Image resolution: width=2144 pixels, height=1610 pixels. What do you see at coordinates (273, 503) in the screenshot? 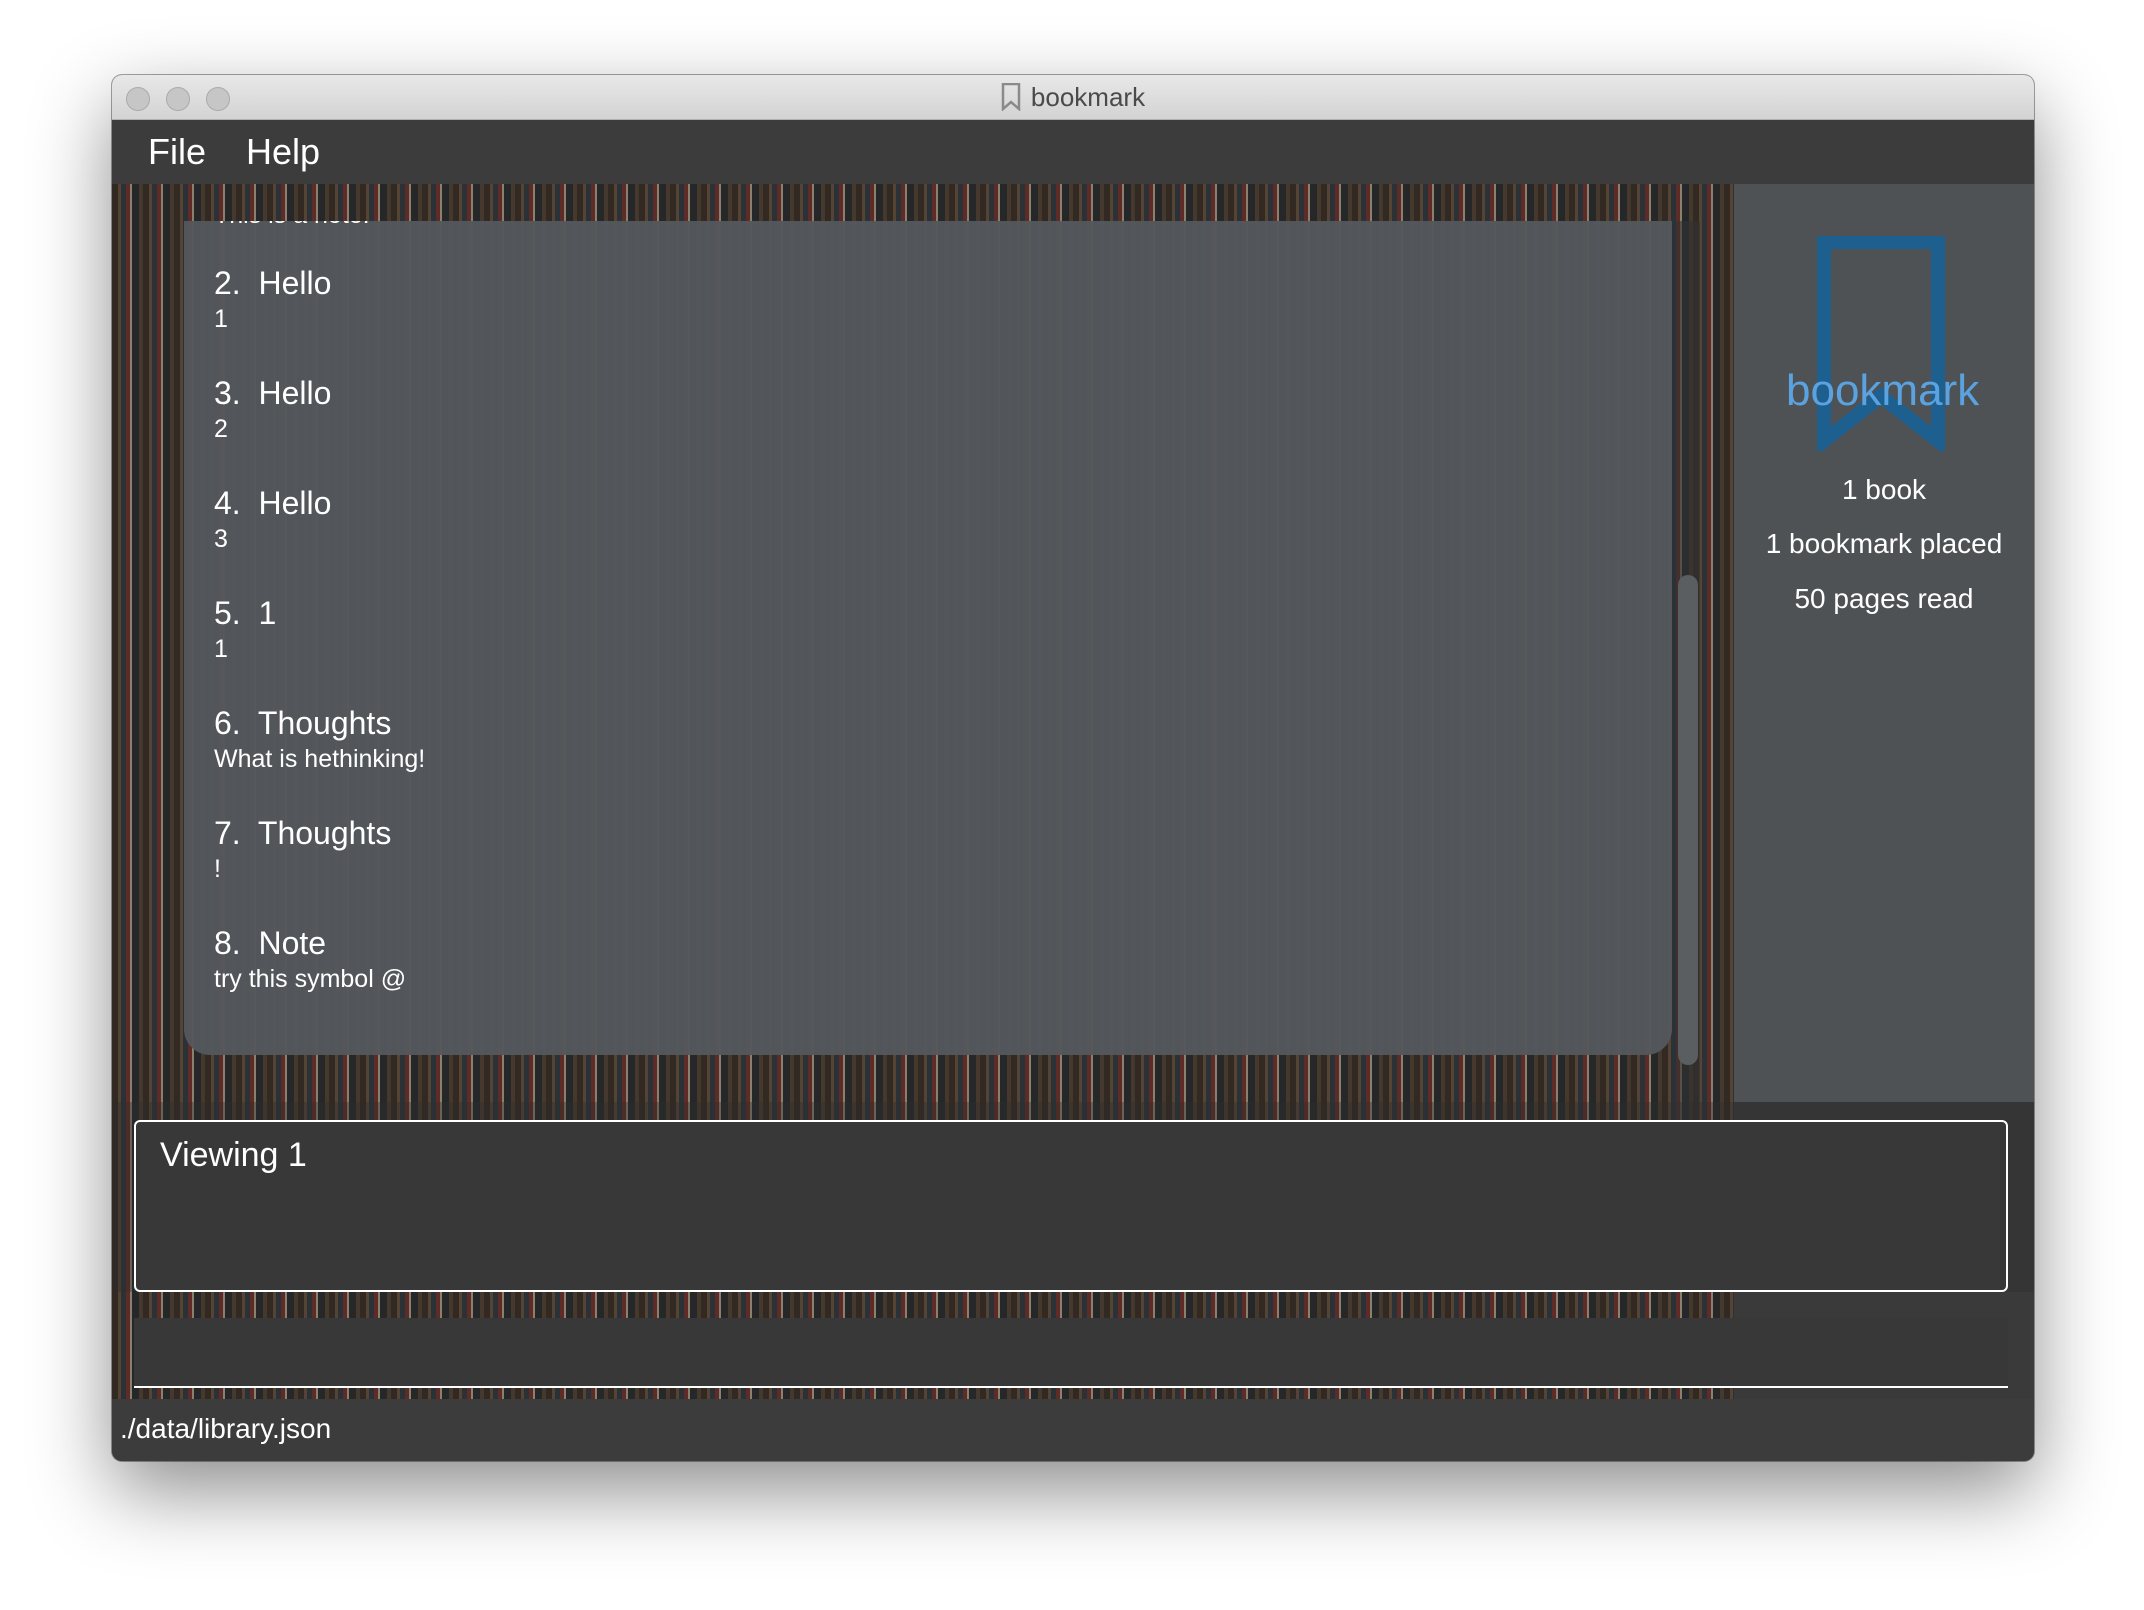
I see `list-item-title: 4. Hello` at bounding box center [273, 503].